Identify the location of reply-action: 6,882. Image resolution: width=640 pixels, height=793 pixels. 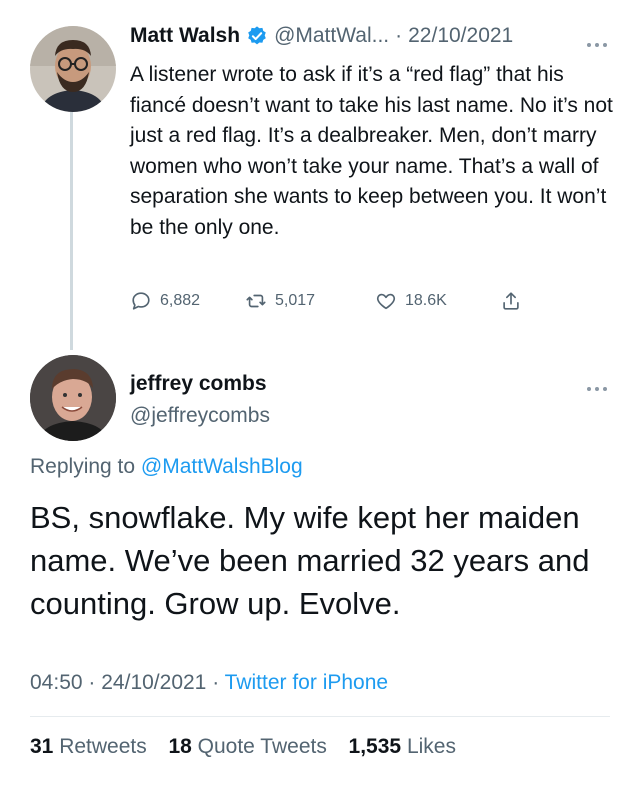
(165, 301).